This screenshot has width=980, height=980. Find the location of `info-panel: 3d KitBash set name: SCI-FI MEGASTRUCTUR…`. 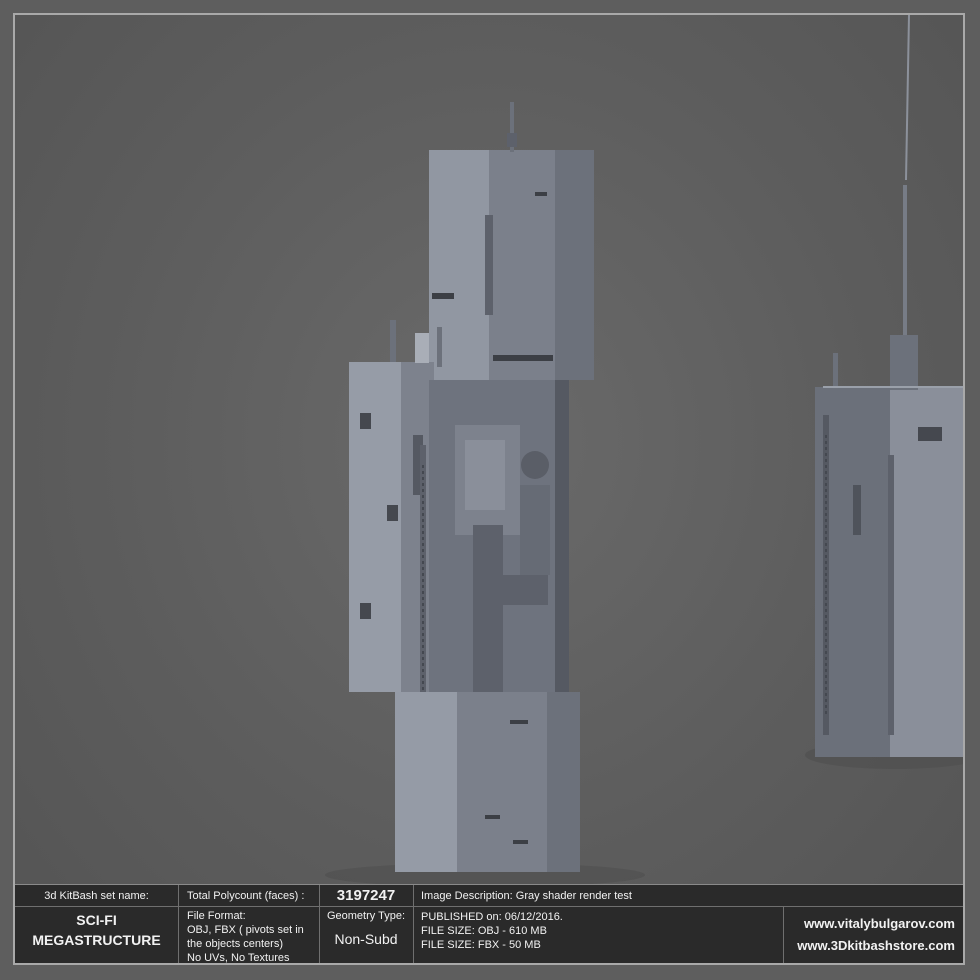

info-panel: 3d KitBash set name: SCI-FI MEGASTRUCTUR… is located at coordinates (489, 923).